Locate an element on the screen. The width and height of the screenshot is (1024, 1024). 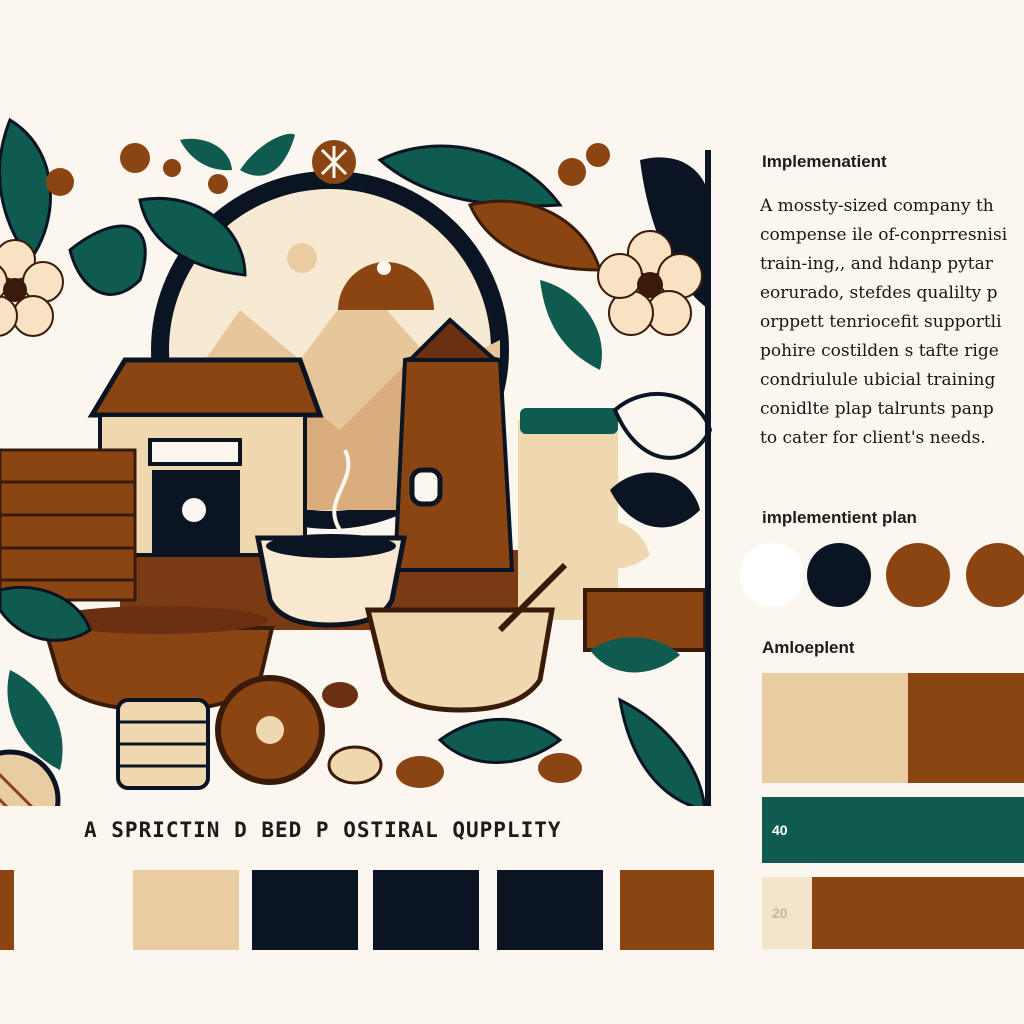
white-leaf is located at coordinates (662, 426).